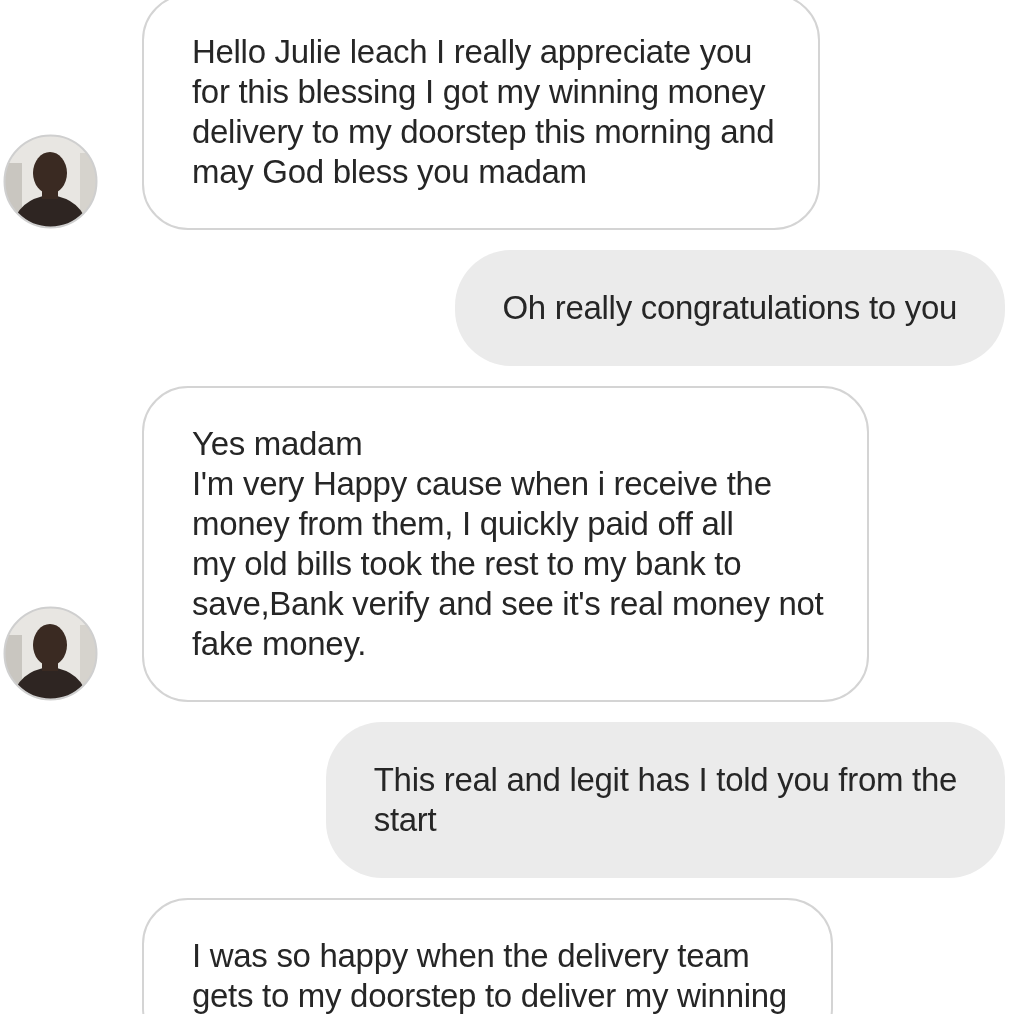  Describe the element at coordinates (665, 800) in the screenshot. I see `message-text: This real and legit has I told you from the start` at that location.